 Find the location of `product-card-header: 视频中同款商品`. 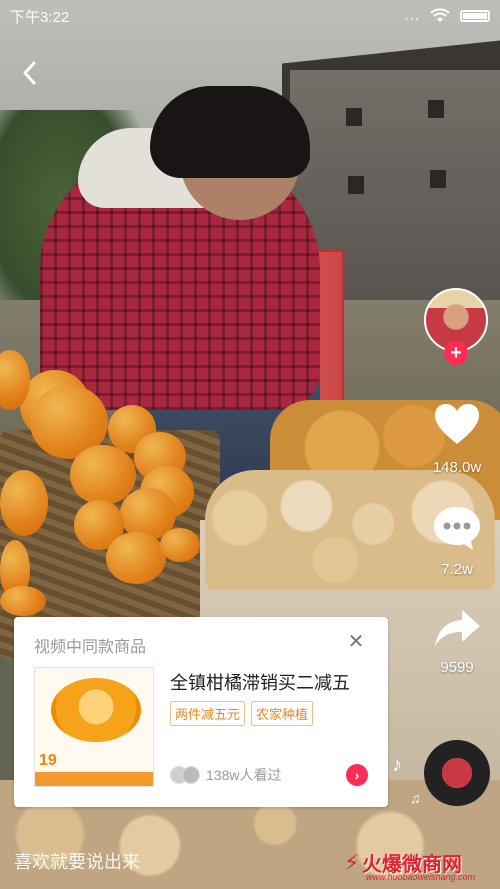

product-card-header: 视频中同款商品 is located at coordinates (90, 647).